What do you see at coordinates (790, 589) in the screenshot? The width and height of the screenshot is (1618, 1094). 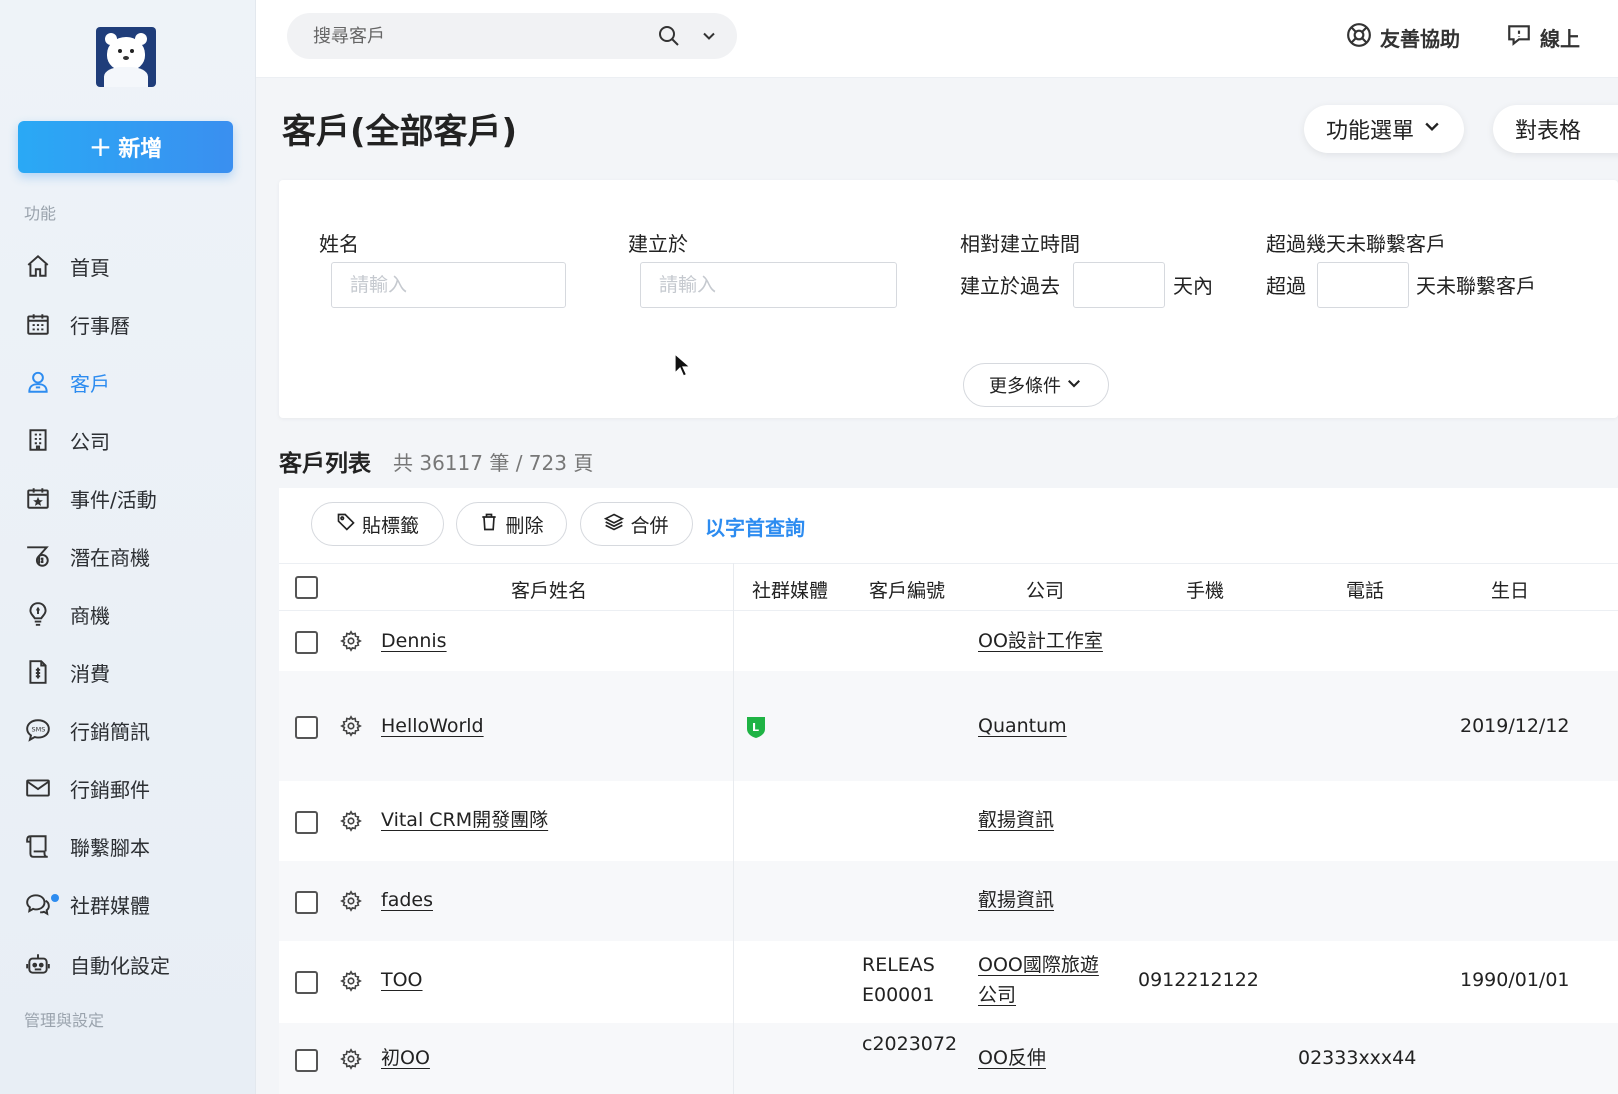 I see `column-header-social: 社群媒體` at bounding box center [790, 589].